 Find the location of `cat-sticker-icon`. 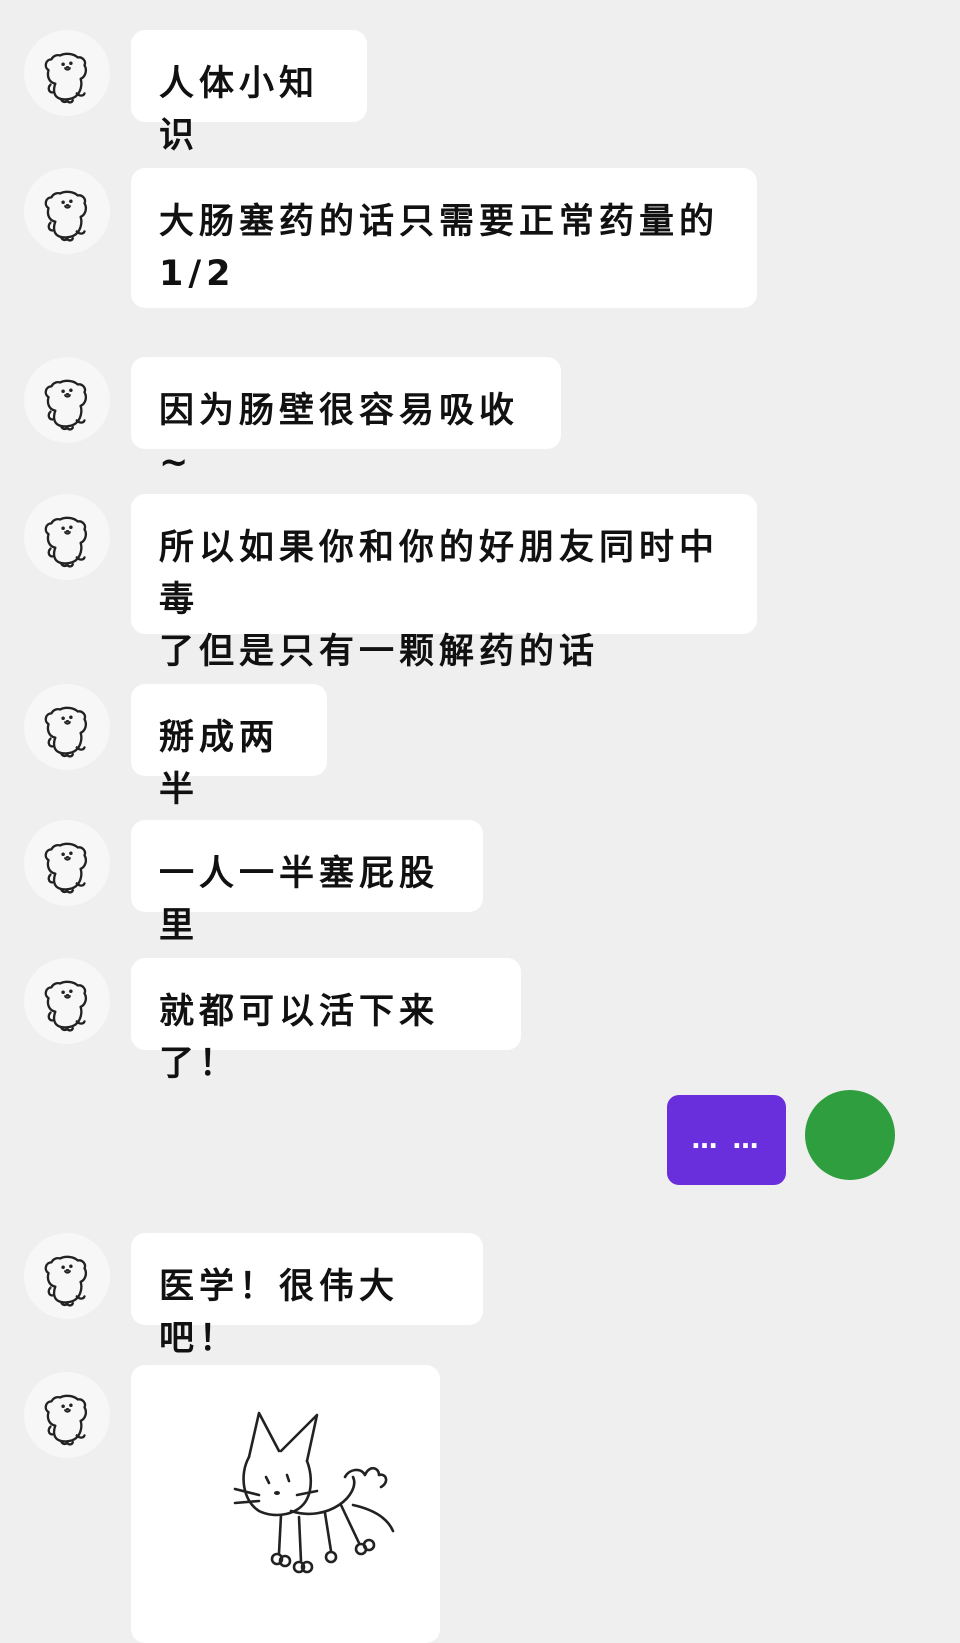

cat-sticker-icon is located at coordinates (314, 1492).